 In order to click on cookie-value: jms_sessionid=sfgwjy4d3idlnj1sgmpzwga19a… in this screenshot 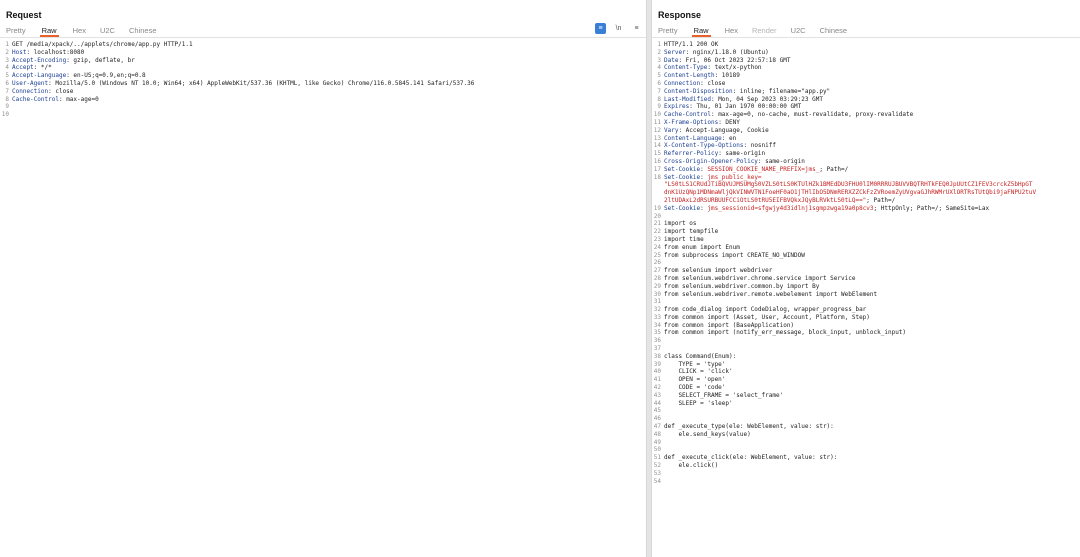, I will do `click(790, 208)`.